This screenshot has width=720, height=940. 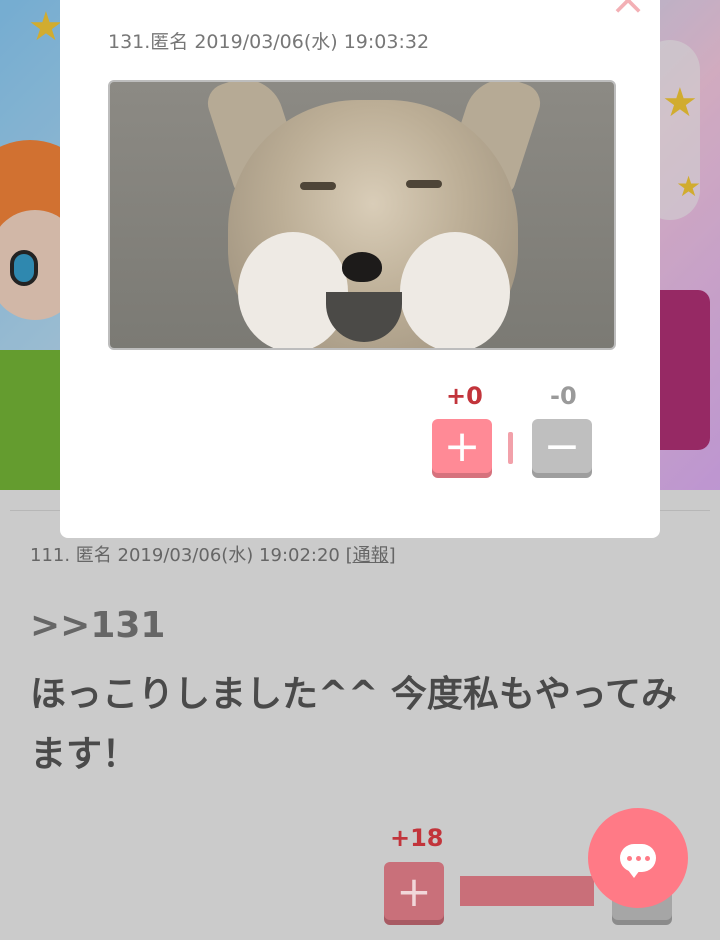 I want to click on close-icon: ×, so click(x=628, y=11).